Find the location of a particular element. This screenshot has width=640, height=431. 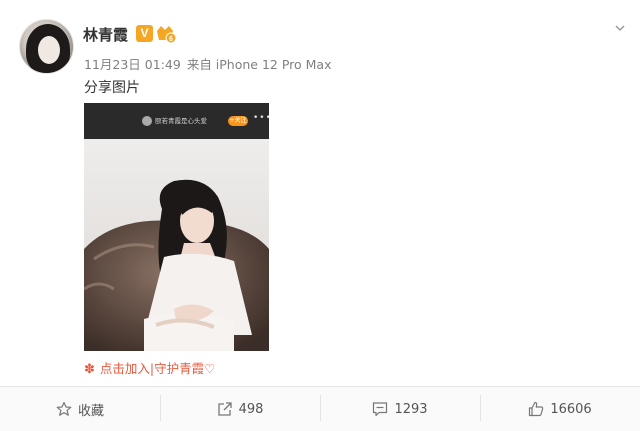

image-topbar: 颐若青霞是心头爱 +关注 ••• is located at coordinates (176, 121).